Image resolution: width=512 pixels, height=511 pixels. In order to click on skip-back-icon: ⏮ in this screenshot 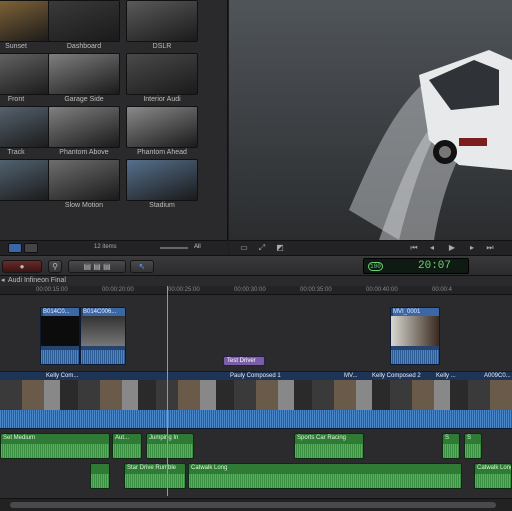, I will do `click(414, 248)`.